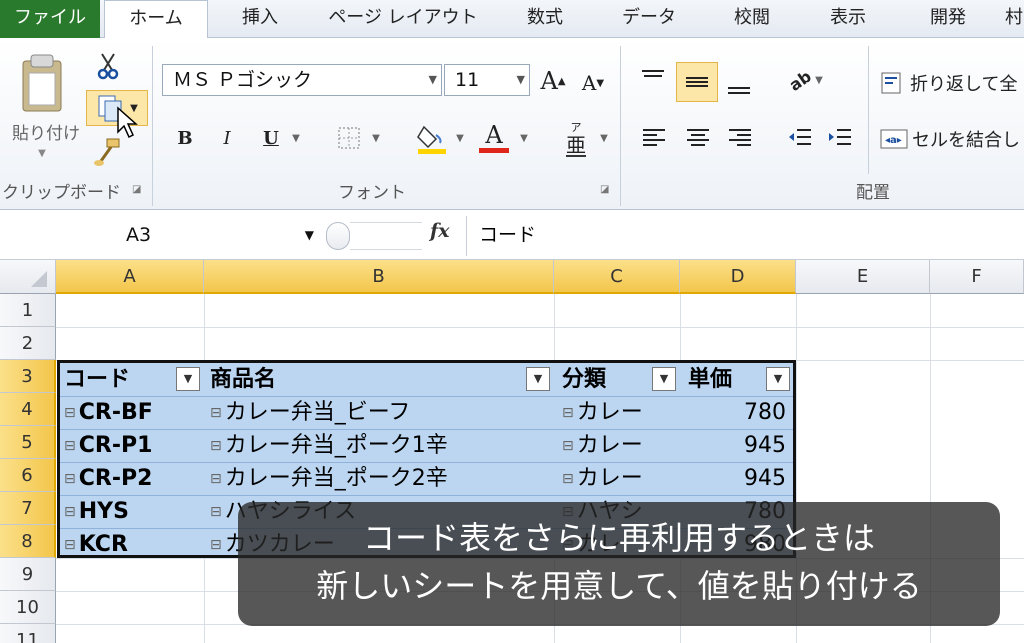 This screenshot has width=1024, height=643. What do you see at coordinates (432, 138) in the screenshot?
I see `fill-color-button` at bounding box center [432, 138].